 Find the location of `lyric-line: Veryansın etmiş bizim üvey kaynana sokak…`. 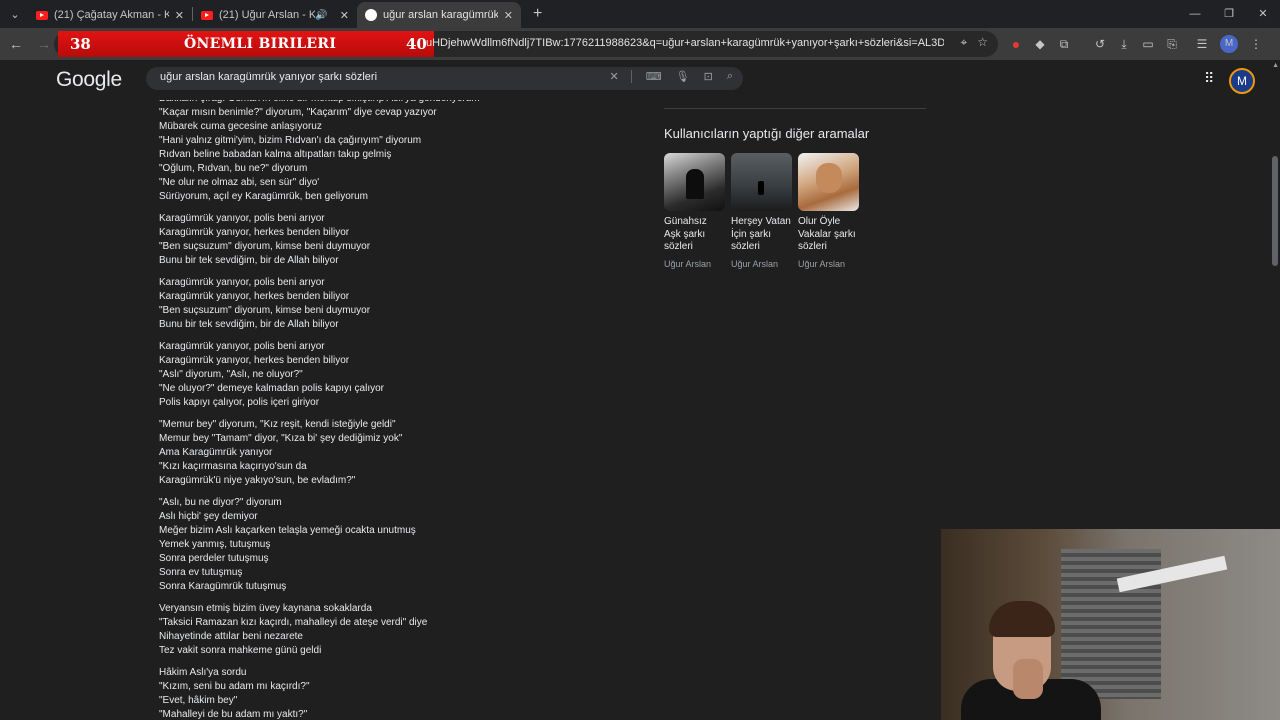

lyric-line: Veryansın etmiş bizim üvey kaynana sokak… is located at coordinates (265, 608).